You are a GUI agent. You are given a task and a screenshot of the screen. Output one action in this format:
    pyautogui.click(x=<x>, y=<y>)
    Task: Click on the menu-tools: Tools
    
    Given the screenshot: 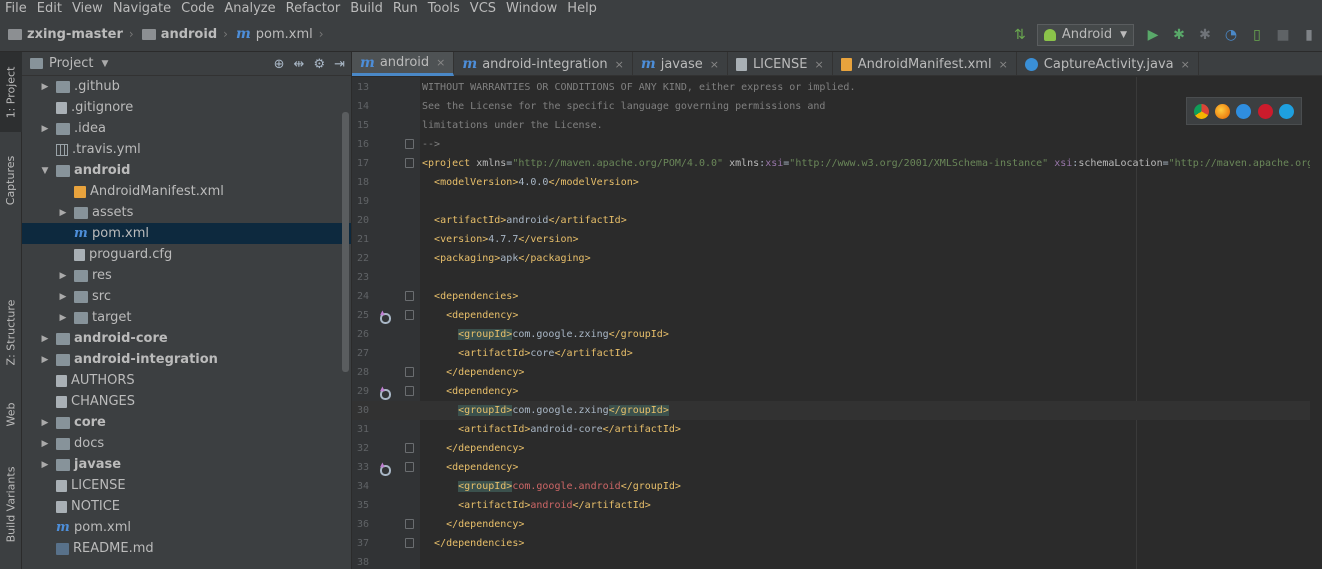 What is the action you would take?
    pyautogui.click(x=444, y=8)
    